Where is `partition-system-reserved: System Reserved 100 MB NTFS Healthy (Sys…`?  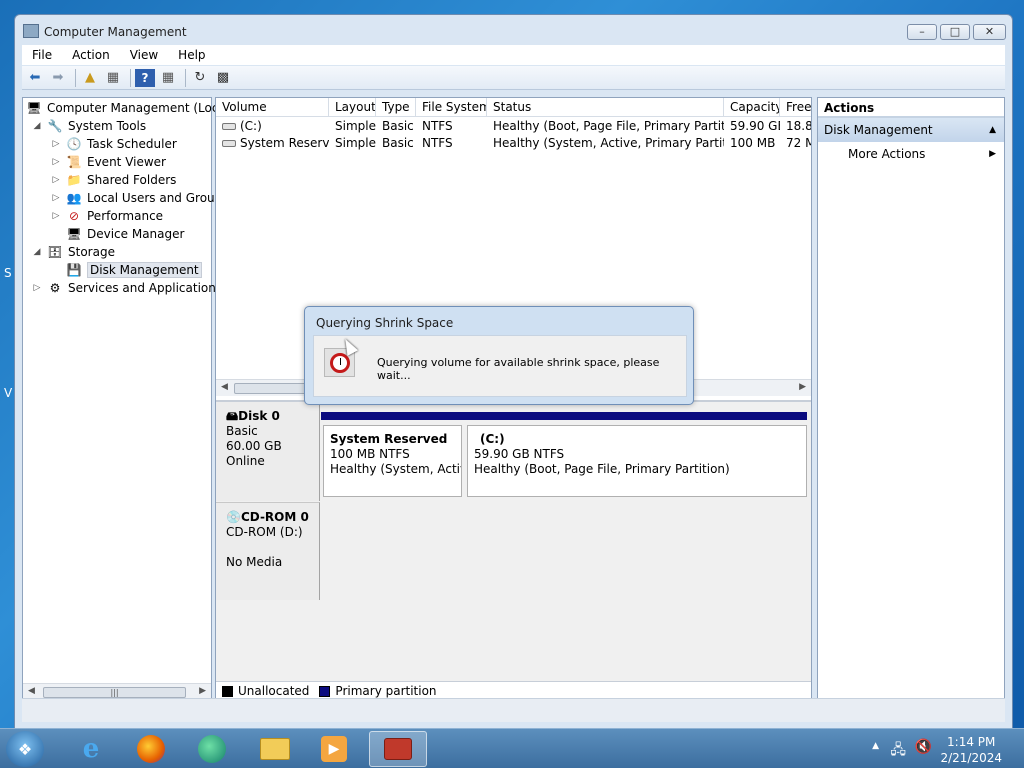 partition-system-reserved: System Reserved 100 MB NTFS Healthy (Sys… is located at coordinates (392, 461).